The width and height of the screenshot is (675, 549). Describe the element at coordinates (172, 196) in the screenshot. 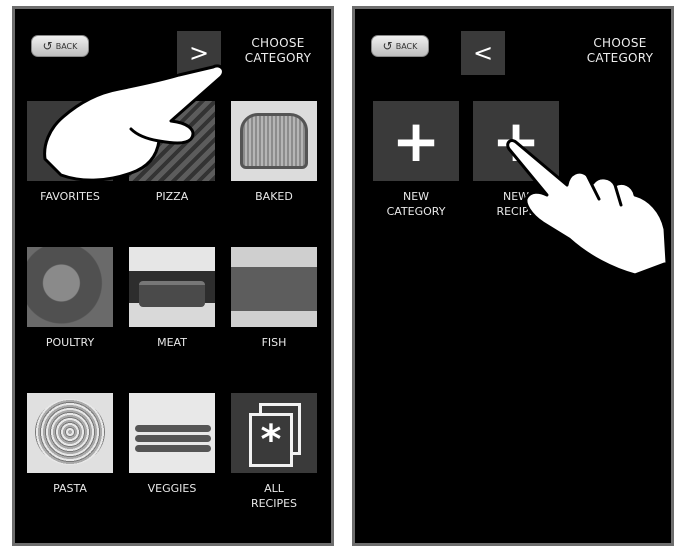

I see `category-label: PIZZA` at that location.